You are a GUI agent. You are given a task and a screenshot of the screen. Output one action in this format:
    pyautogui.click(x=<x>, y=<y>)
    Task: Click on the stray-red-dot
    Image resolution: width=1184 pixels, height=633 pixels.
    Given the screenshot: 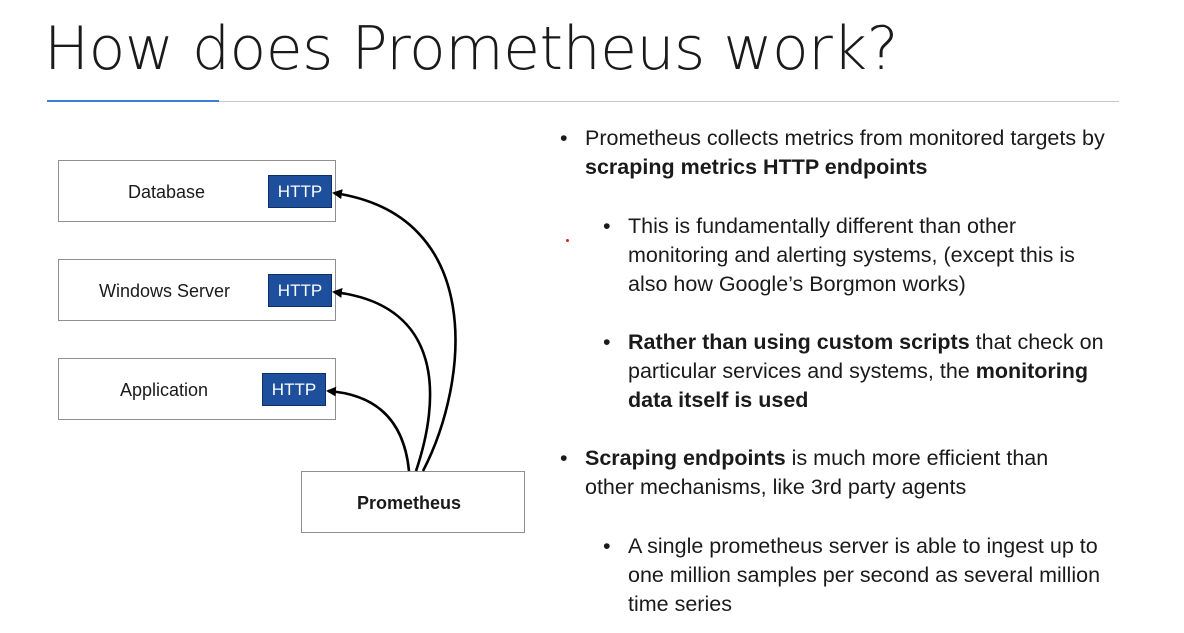 What is the action you would take?
    pyautogui.click(x=567, y=240)
    